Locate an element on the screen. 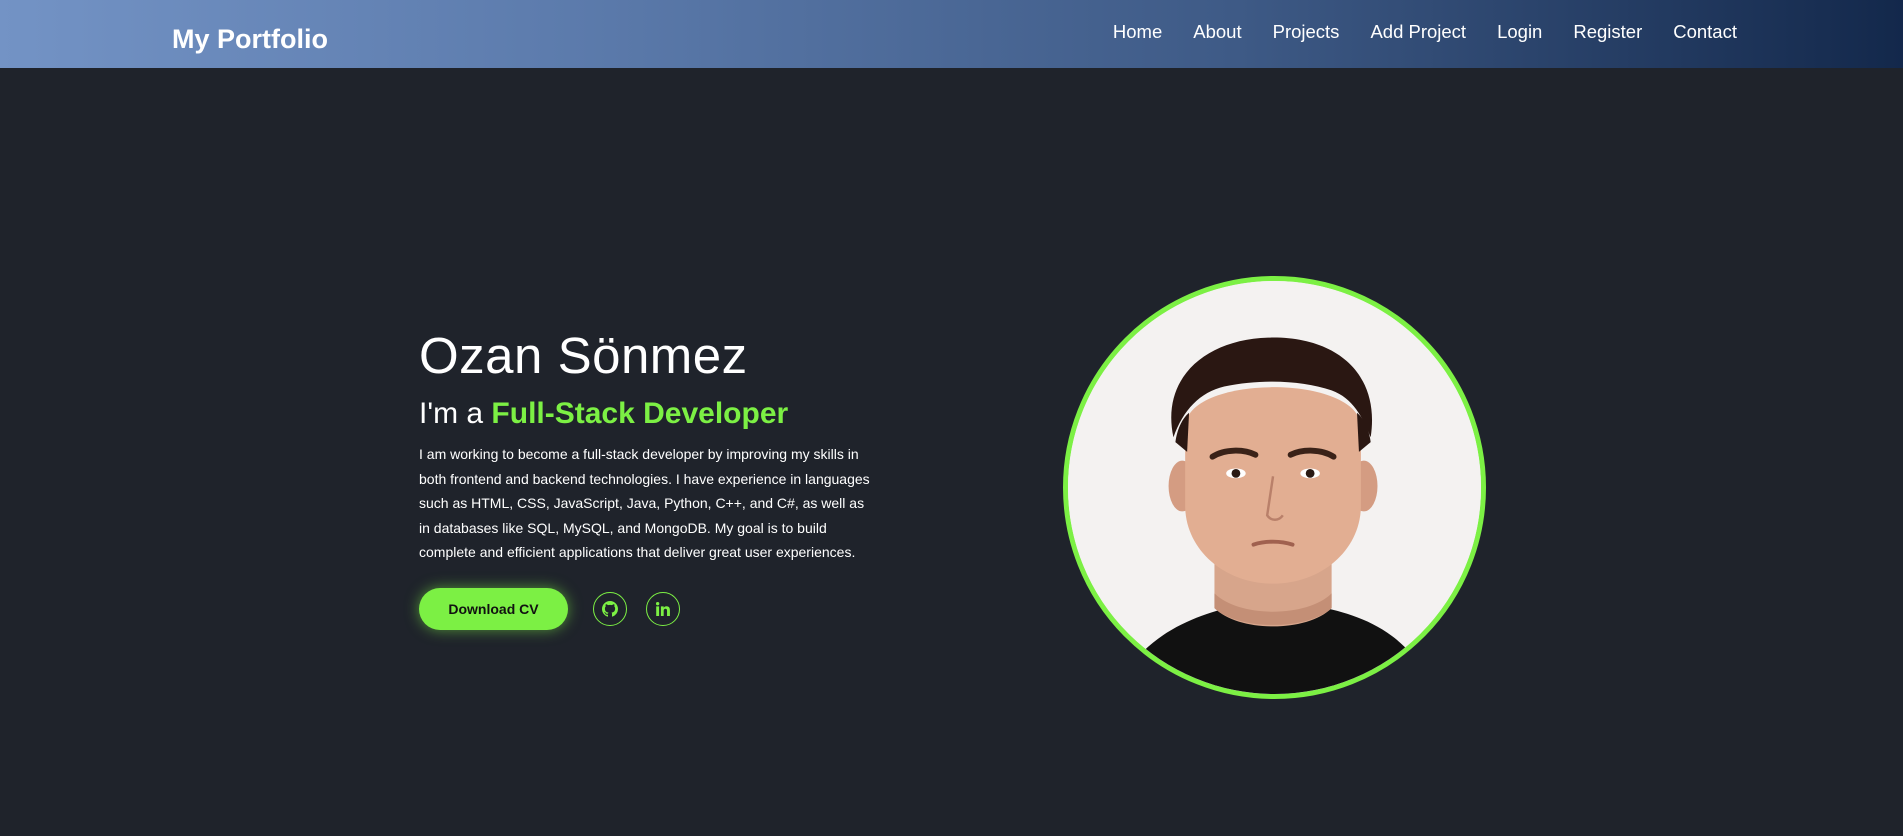 The width and height of the screenshot is (1903, 836). nav-register-link: Register is located at coordinates (1607, 31).